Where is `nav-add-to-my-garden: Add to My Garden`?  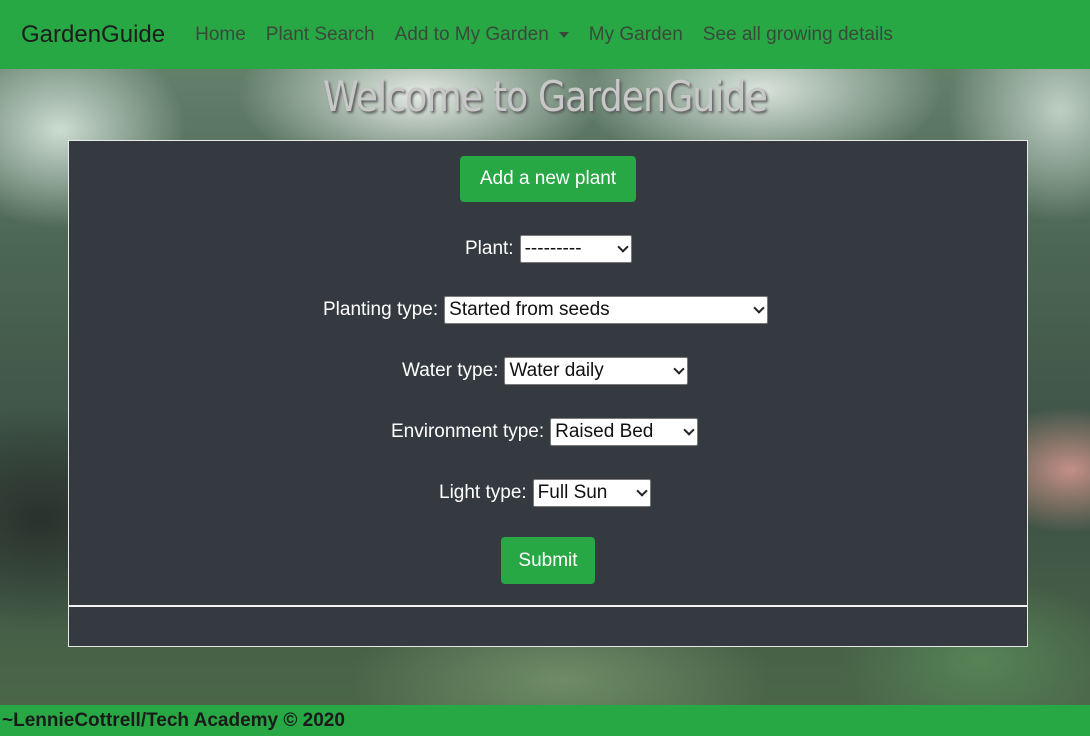
nav-add-to-my-garden: Add to My Garden is located at coordinates (482, 35).